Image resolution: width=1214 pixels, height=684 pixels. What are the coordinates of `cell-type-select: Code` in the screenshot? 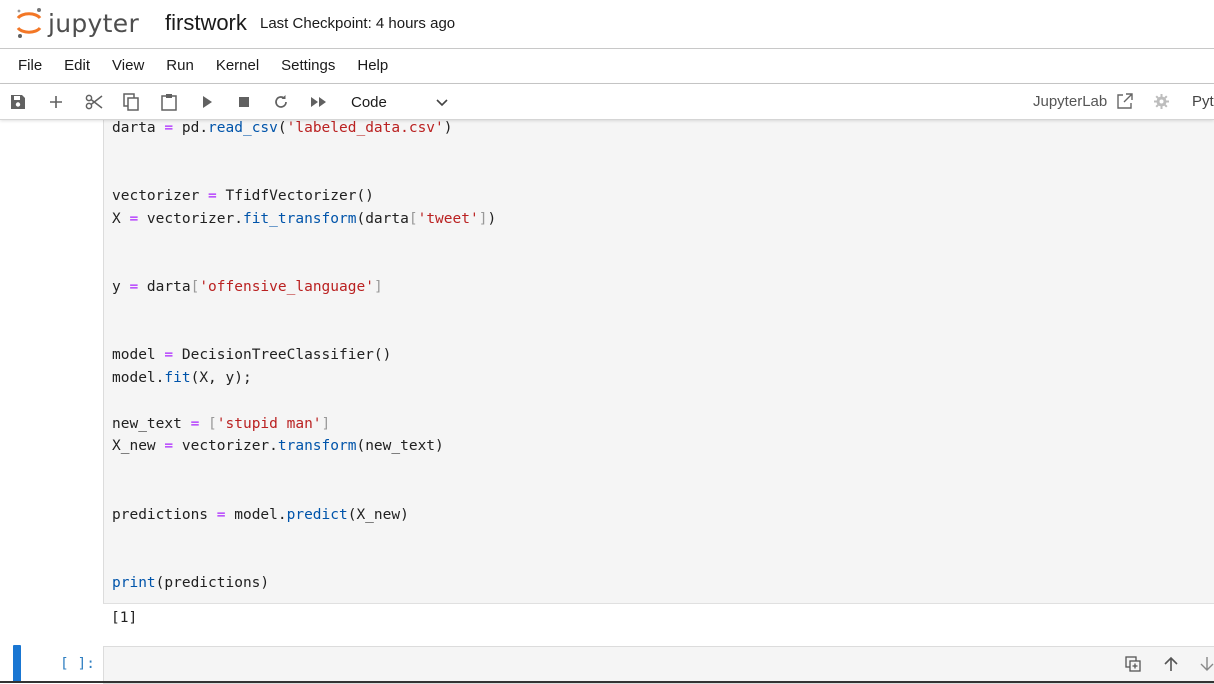 It's located at (401, 102).